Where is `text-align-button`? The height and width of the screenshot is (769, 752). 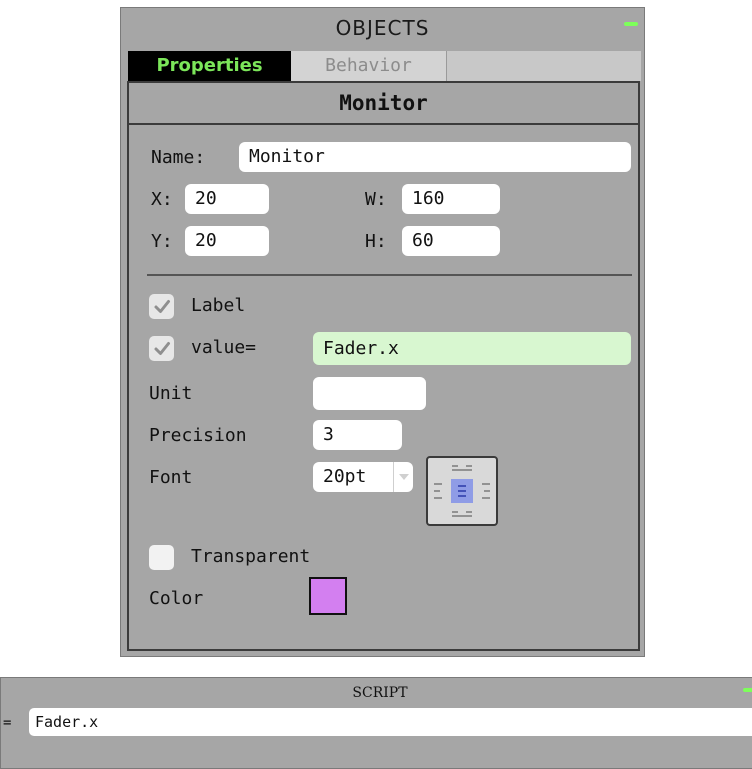
text-align-button is located at coordinates (462, 491).